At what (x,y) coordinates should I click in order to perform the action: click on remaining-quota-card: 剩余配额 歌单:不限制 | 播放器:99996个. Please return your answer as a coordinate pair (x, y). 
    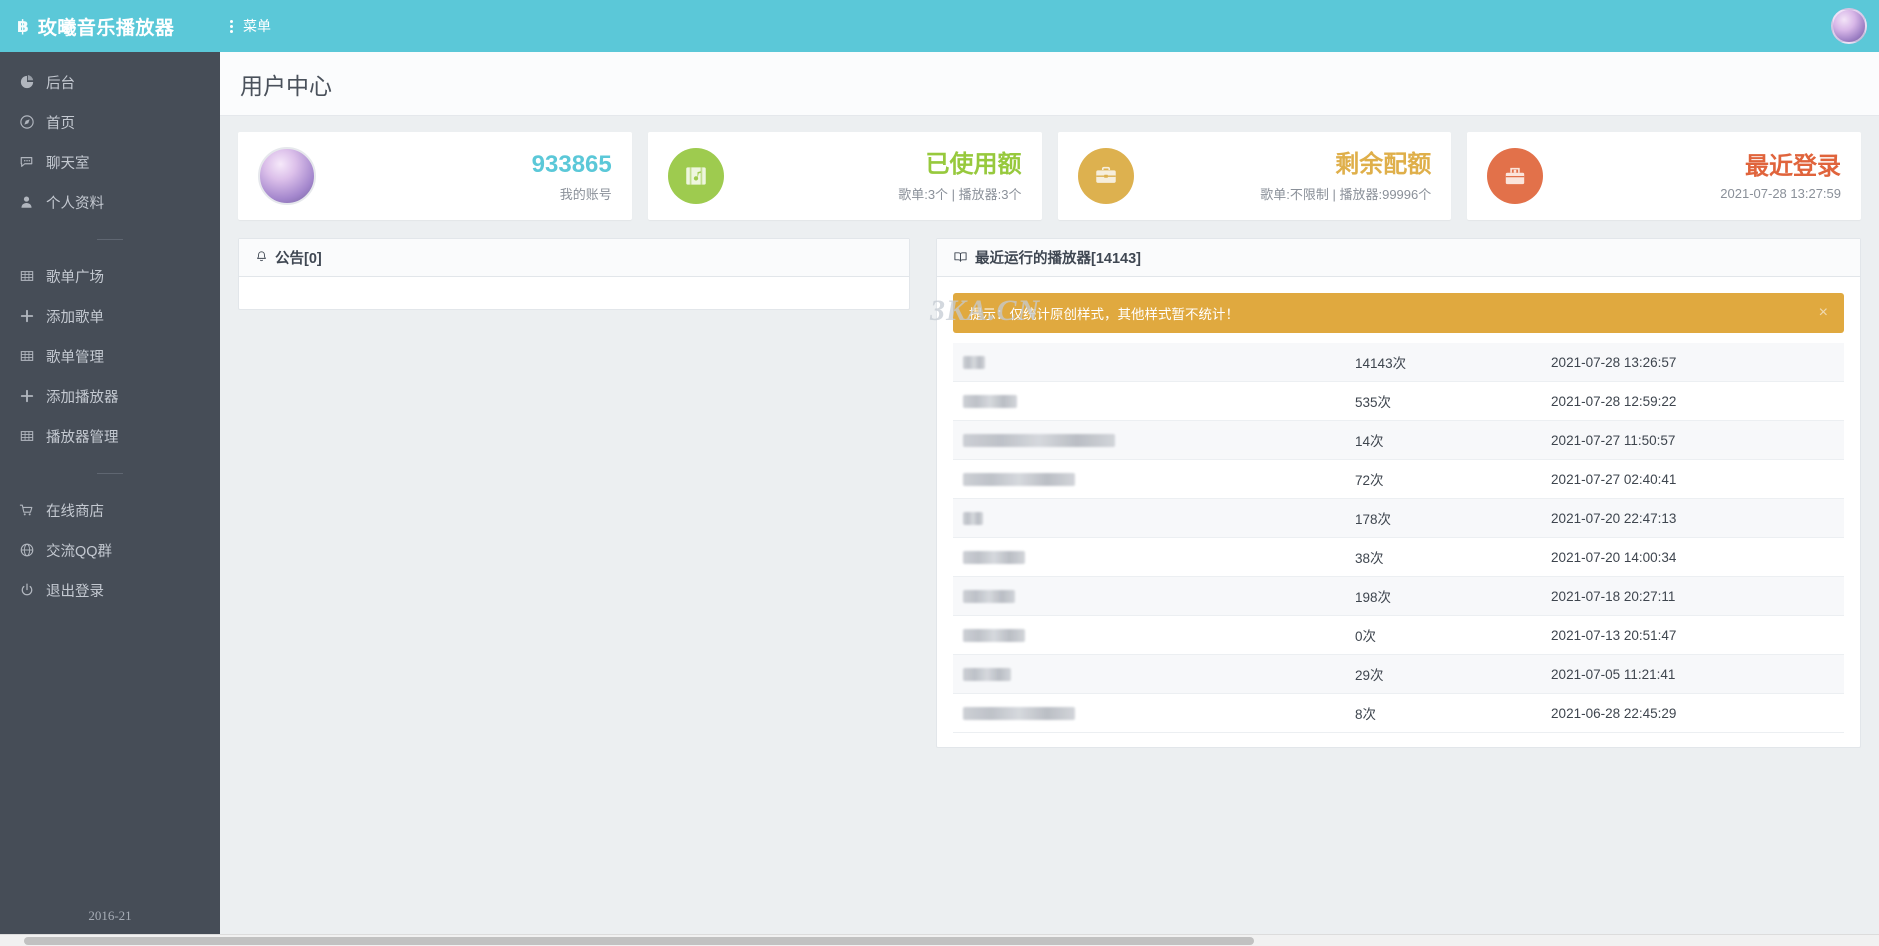
    Looking at the image, I should click on (1254, 176).